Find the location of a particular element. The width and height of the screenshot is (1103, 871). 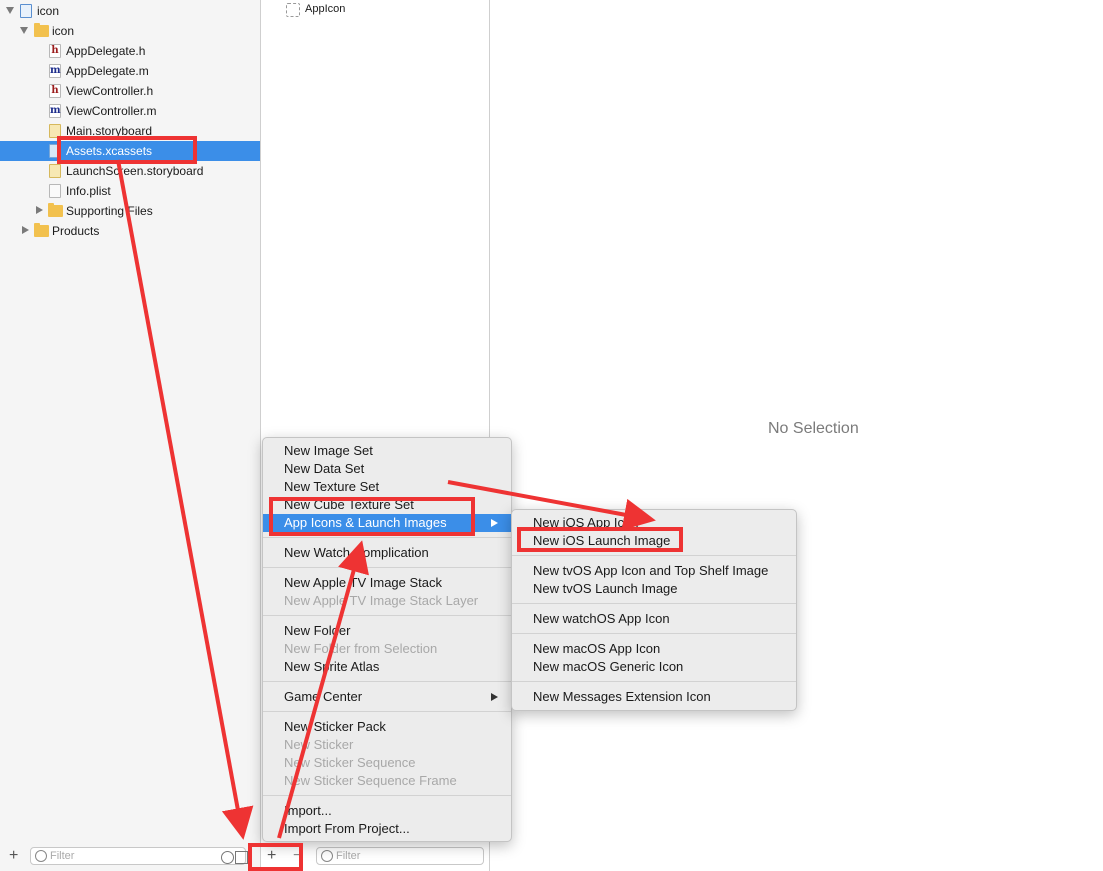

tree-row-group-supporting-files: Supporting Files is located at coordinates (130, 211).